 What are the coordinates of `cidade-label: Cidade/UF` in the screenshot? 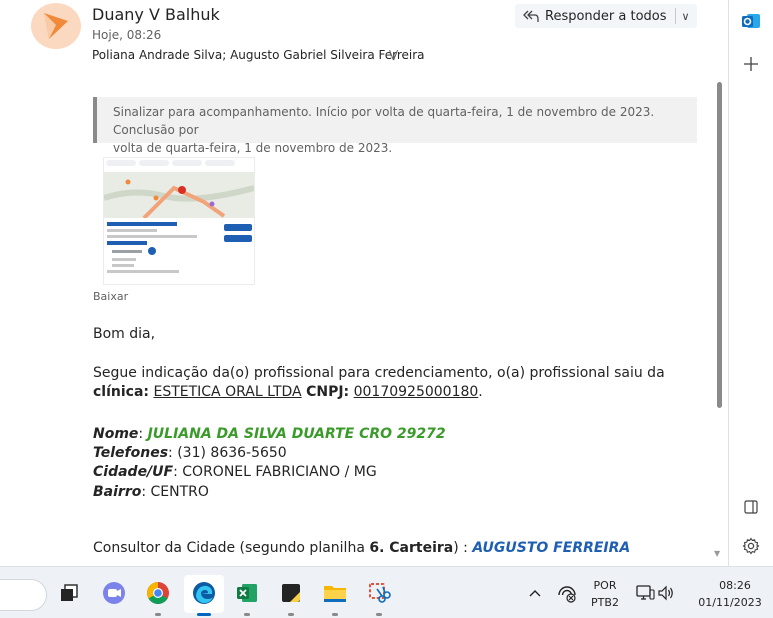 It's located at (133, 472).